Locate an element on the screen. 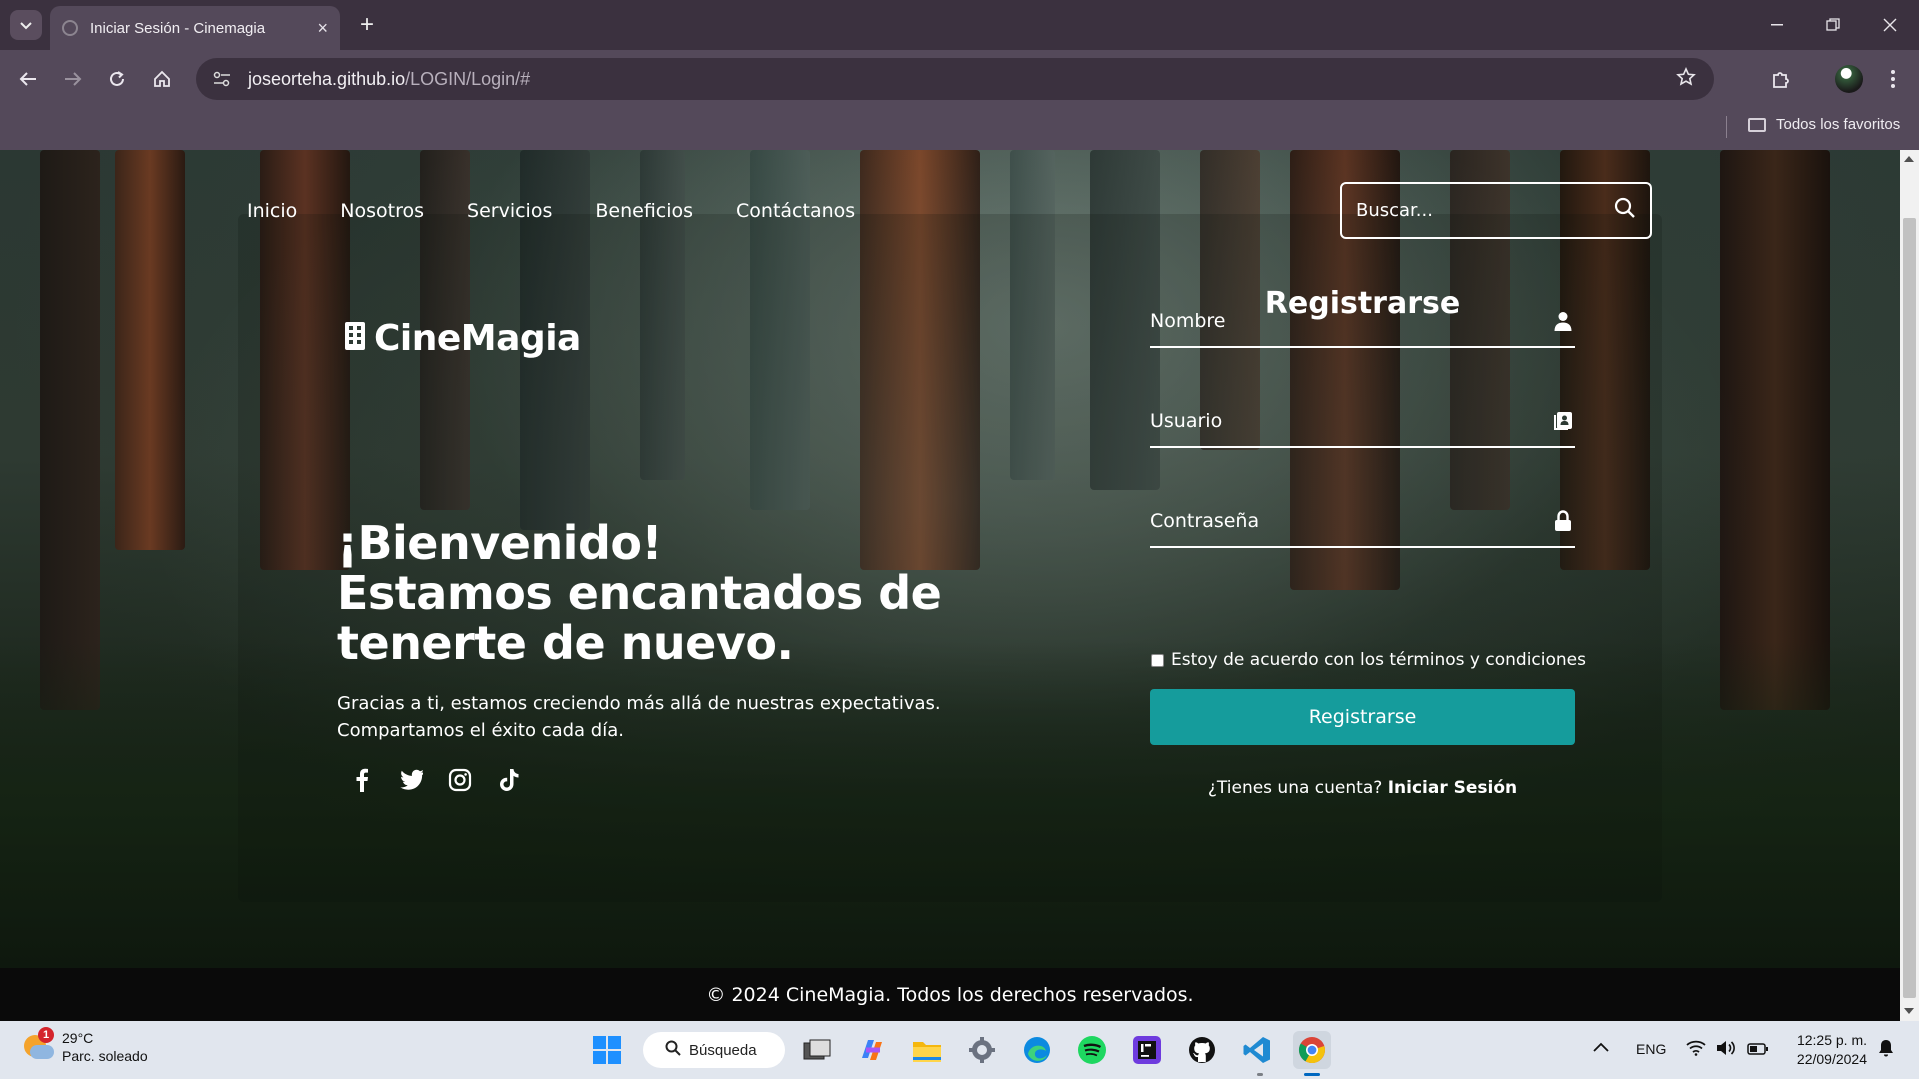  browser-tab-active: Iniciar Sesión - Cinemagia × is located at coordinates (195, 28).